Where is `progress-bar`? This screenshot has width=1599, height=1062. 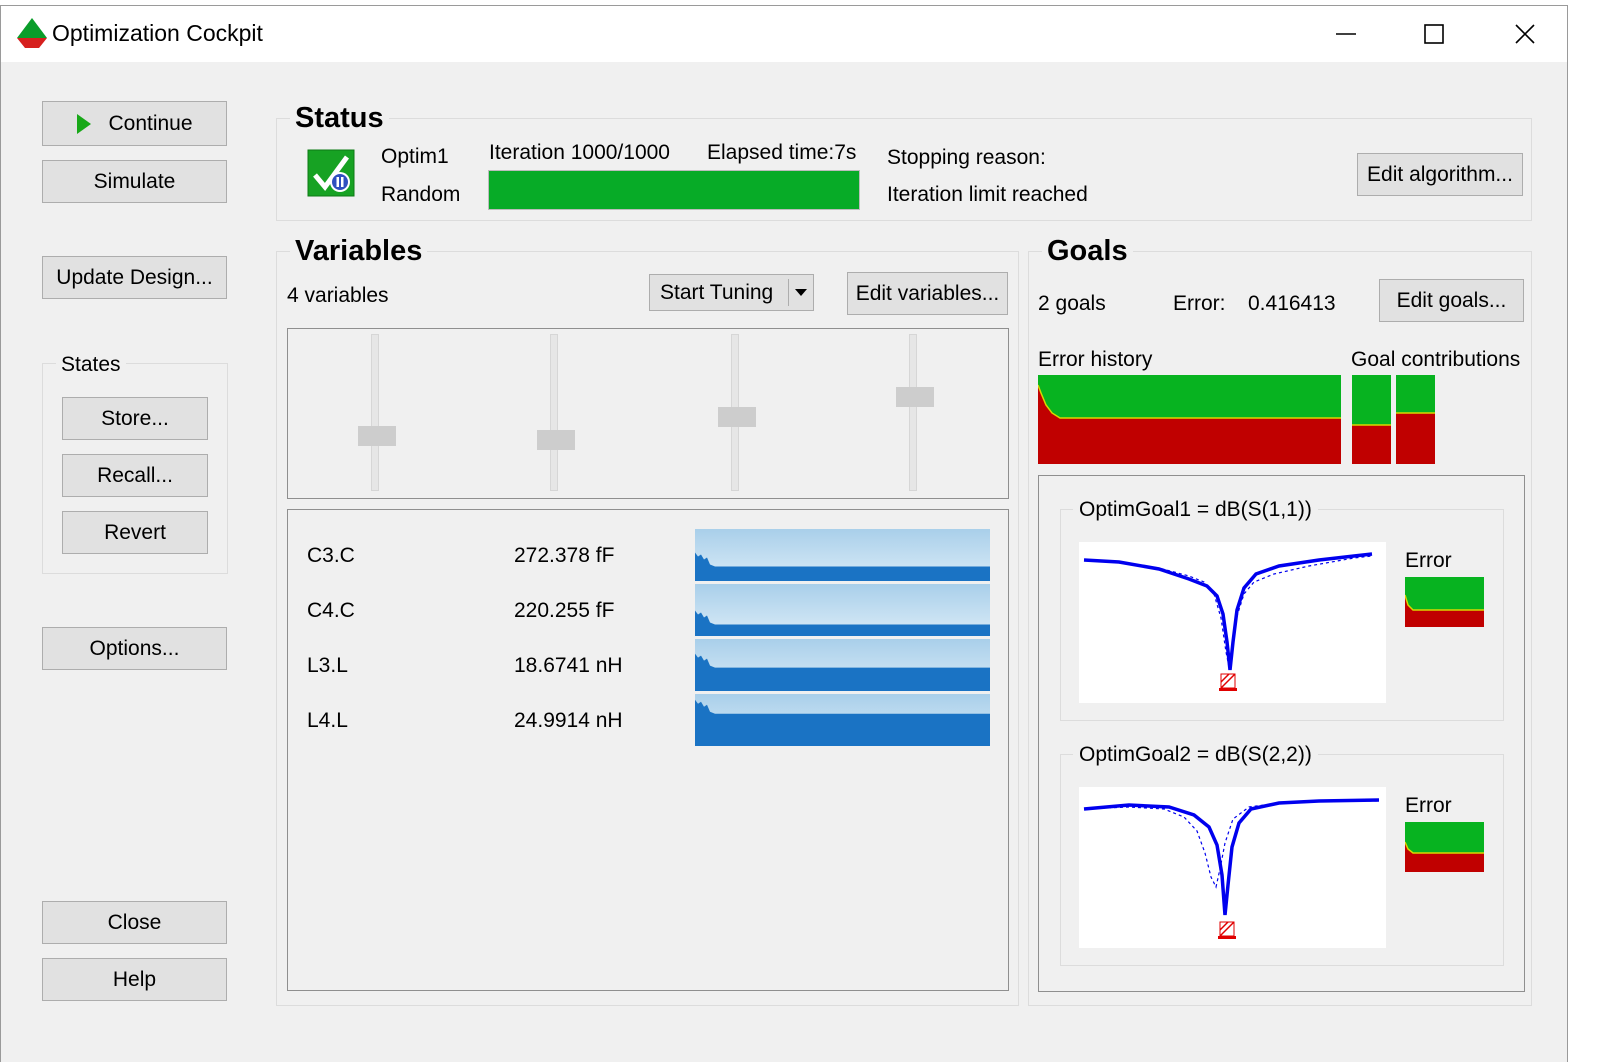
progress-bar is located at coordinates (674, 190).